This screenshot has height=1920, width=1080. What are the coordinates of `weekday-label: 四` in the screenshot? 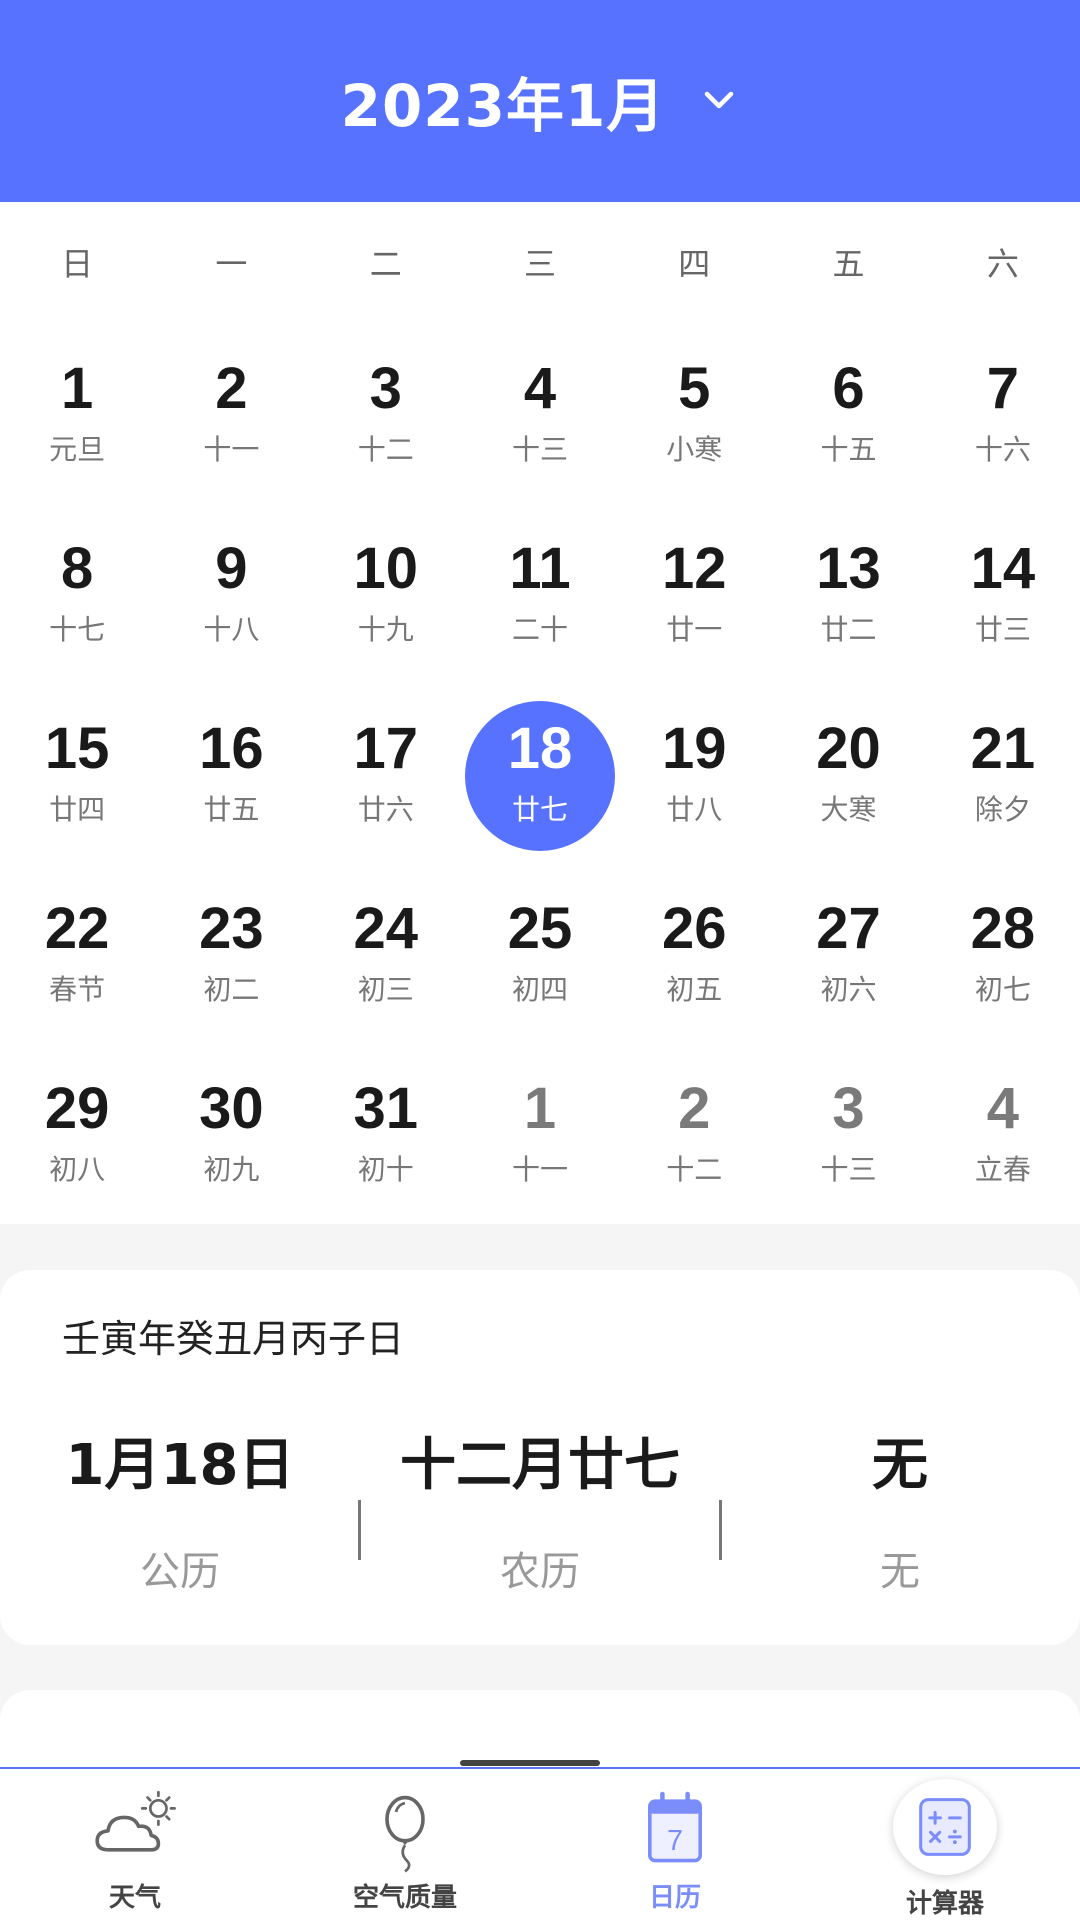 It's located at (694, 264).